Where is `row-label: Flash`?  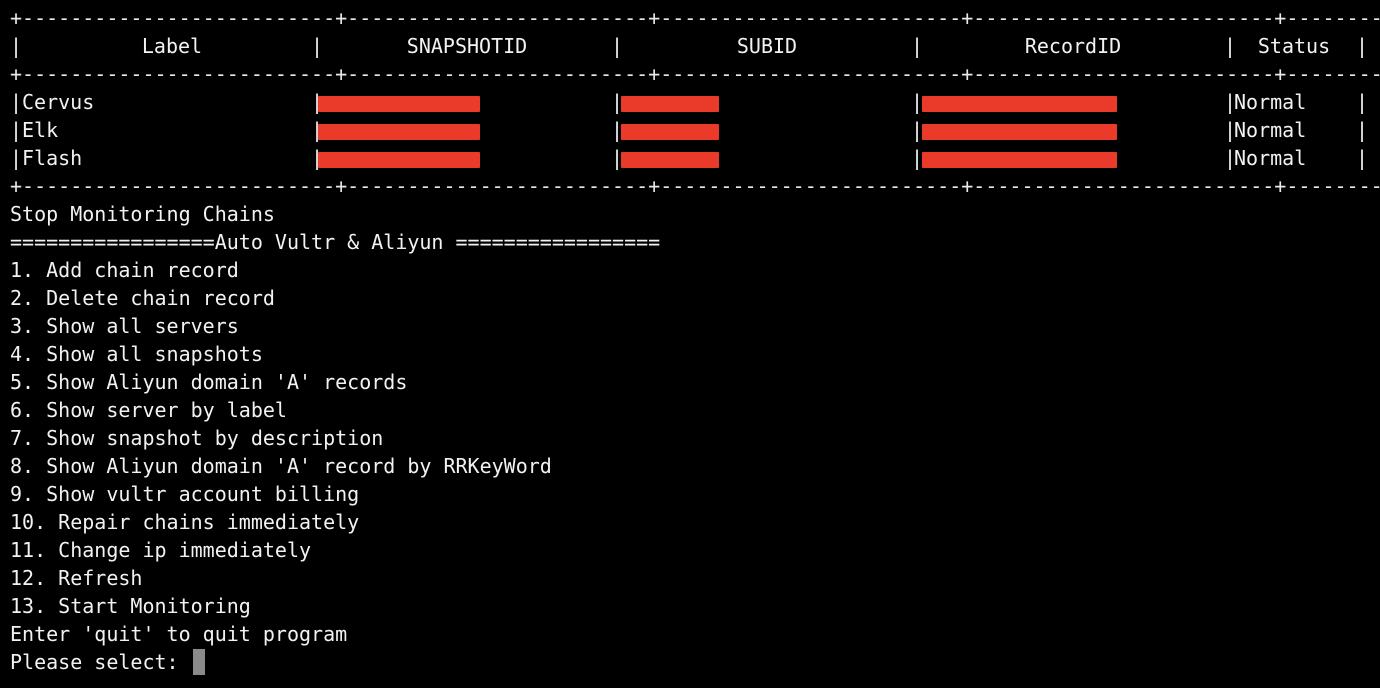 row-label: Flash is located at coordinates (52, 158).